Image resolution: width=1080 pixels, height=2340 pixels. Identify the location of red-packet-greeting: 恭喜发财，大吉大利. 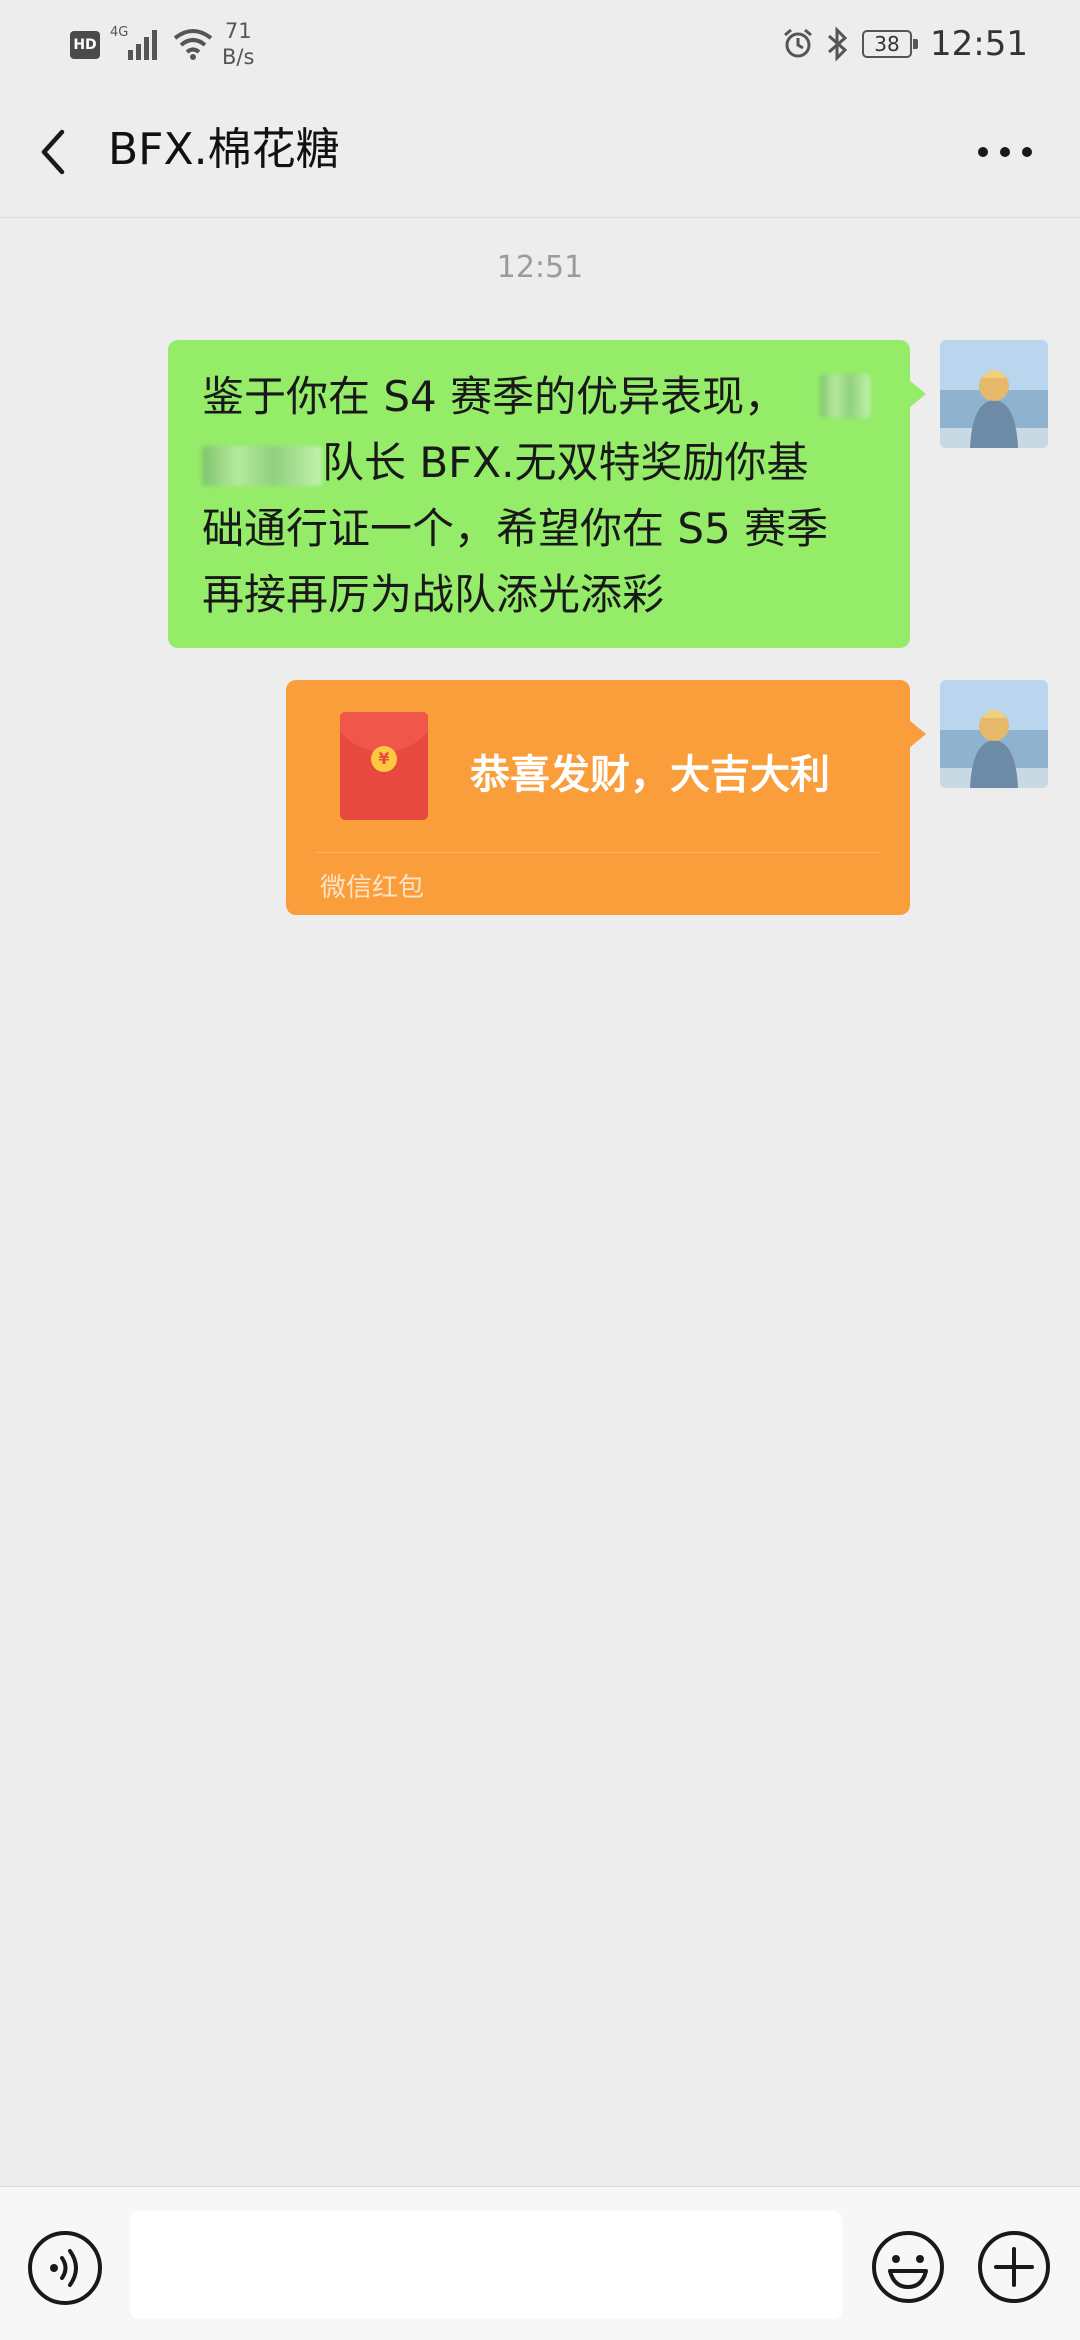
(650, 775).